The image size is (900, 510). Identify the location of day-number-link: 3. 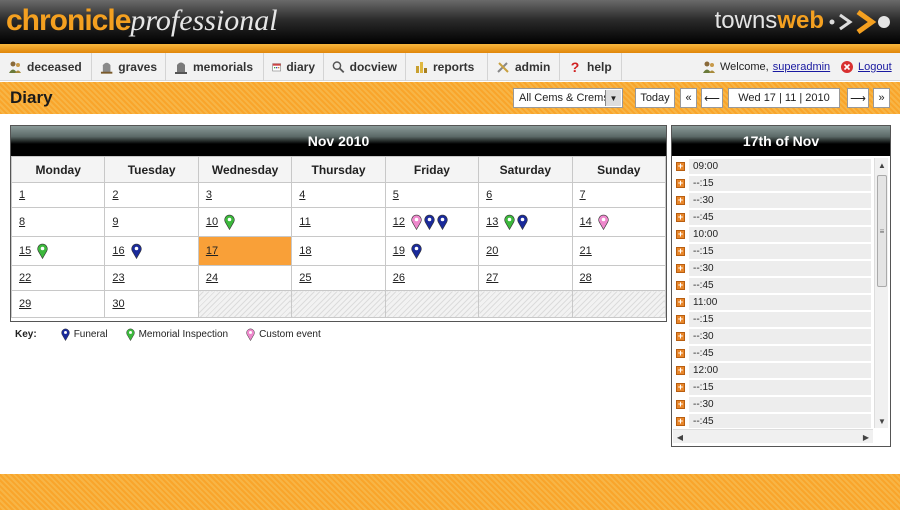
(209, 195).